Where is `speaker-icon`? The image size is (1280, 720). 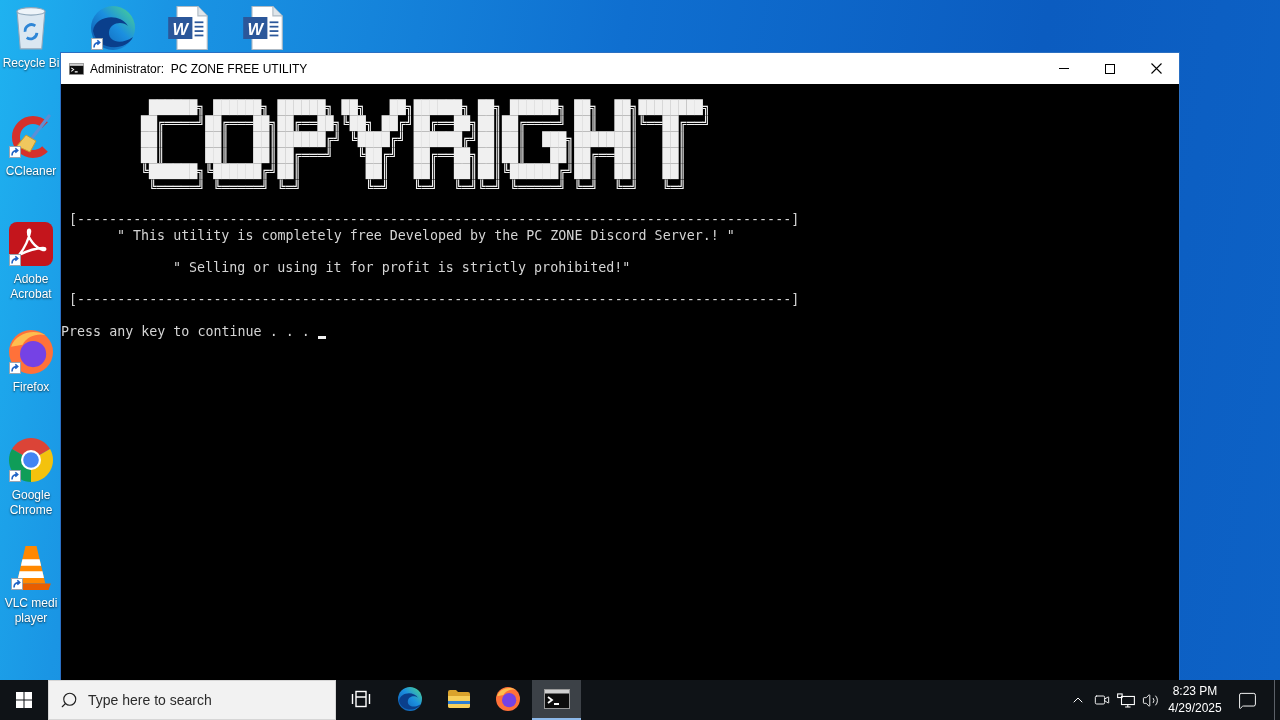 speaker-icon is located at coordinates (1150, 700).